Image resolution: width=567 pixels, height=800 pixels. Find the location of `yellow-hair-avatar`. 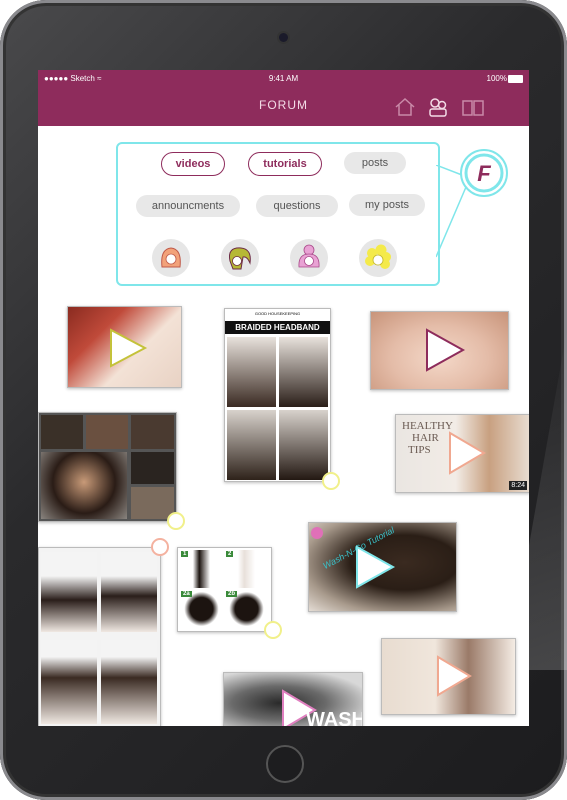

yellow-hair-avatar is located at coordinates (378, 258).